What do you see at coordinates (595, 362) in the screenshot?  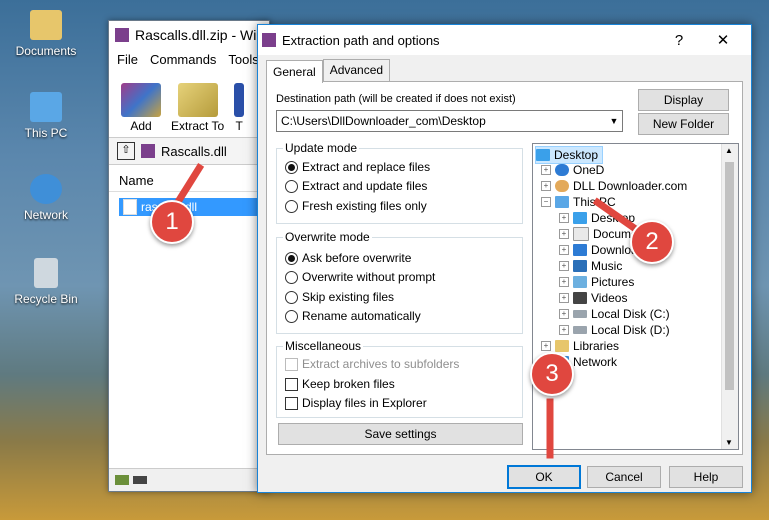 I see `tree-label: Network` at bounding box center [595, 362].